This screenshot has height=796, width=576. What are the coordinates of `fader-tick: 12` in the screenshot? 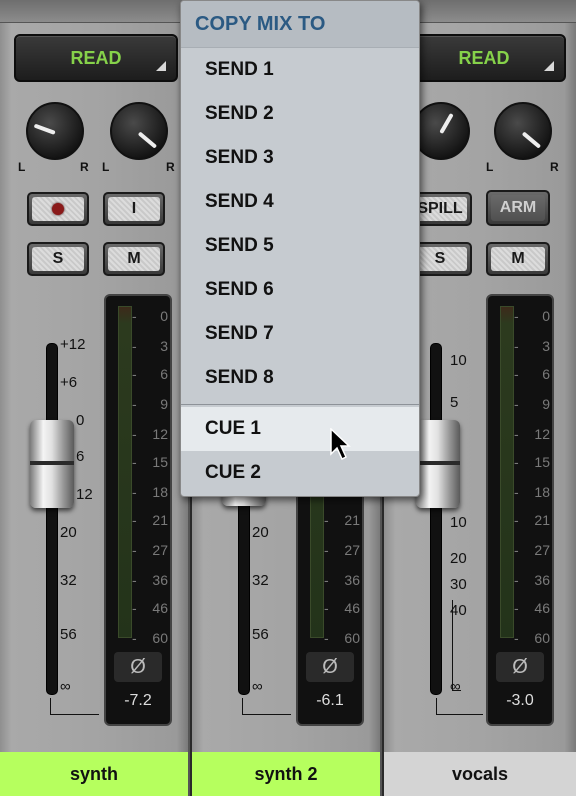 It's located at (84, 494).